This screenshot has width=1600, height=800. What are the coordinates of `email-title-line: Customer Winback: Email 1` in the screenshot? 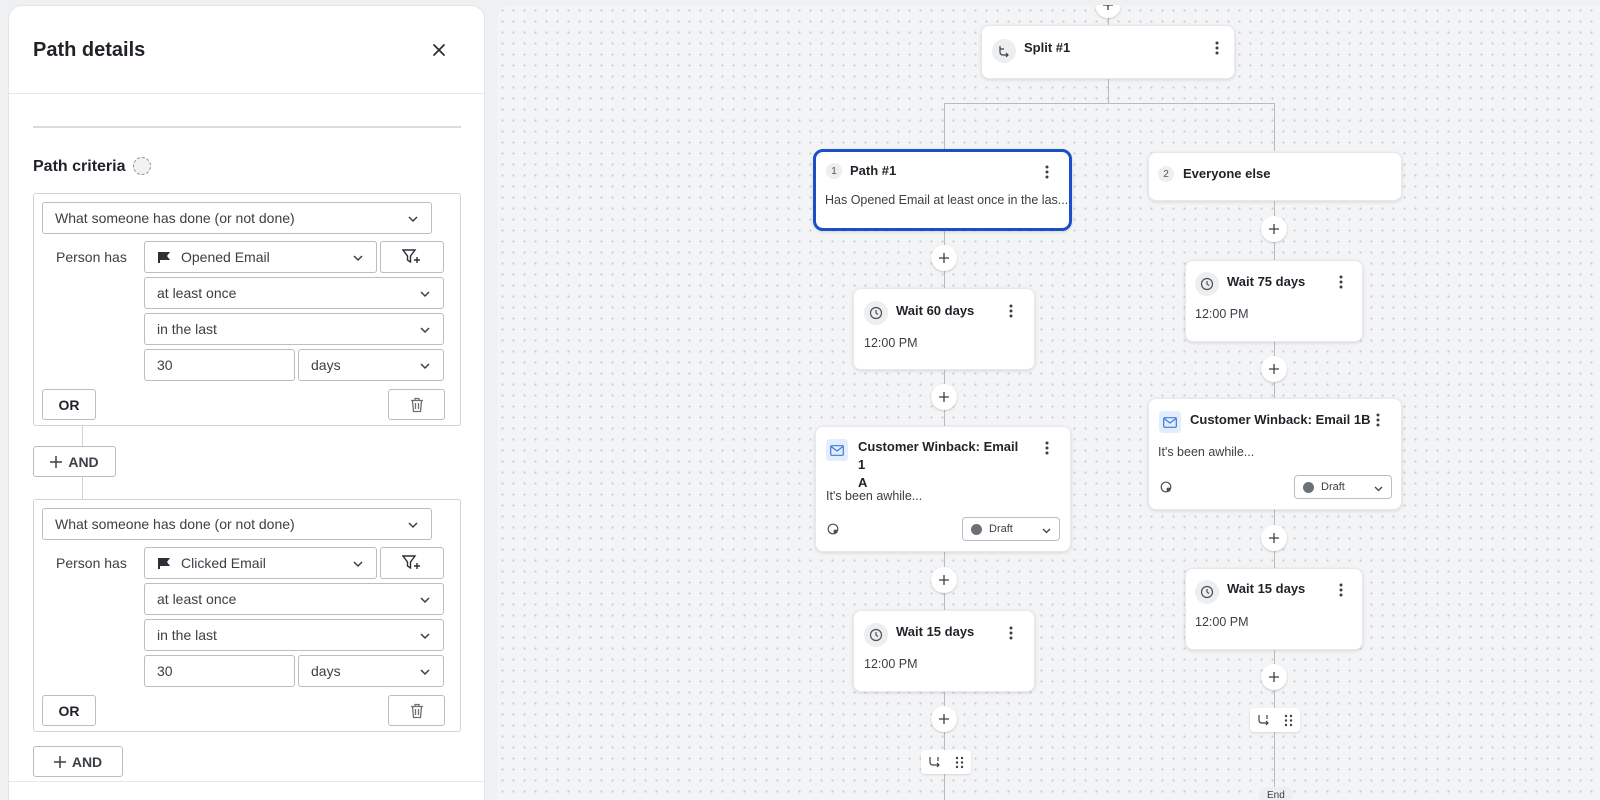 It's located at (938, 455).